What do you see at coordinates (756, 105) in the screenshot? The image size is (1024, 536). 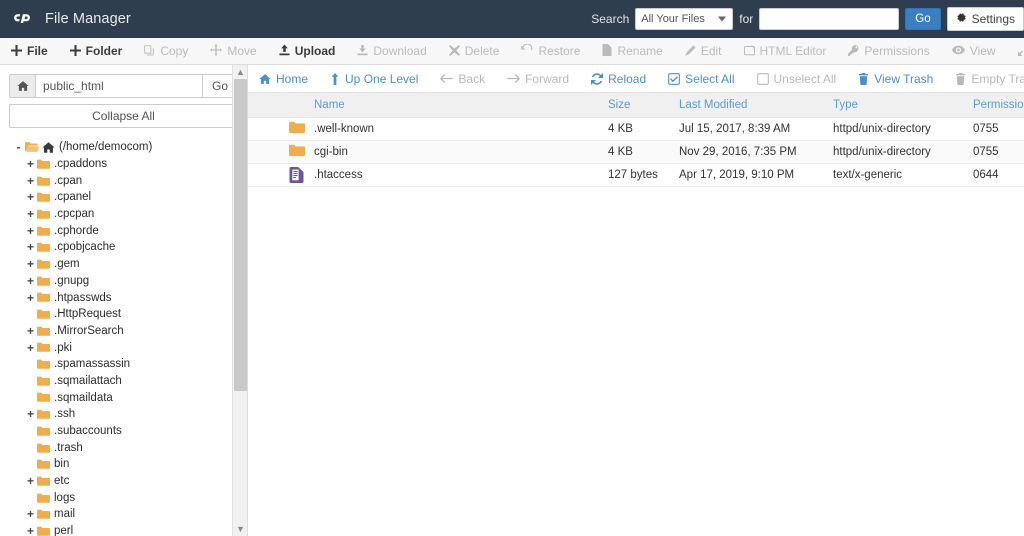 I see `column-header-last-modified: Last Modified` at bounding box center [756, 105].